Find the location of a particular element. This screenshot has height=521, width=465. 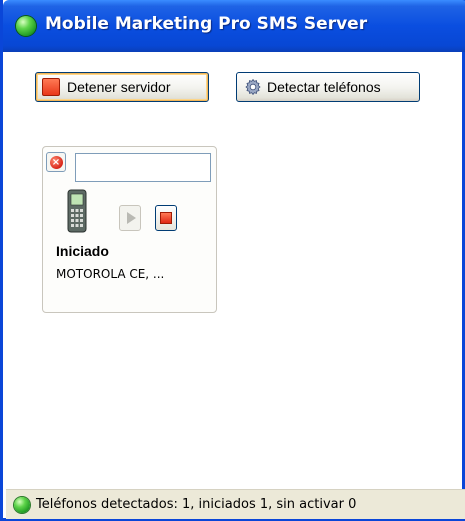

close-icon: × is located at coordinates (56, 162).